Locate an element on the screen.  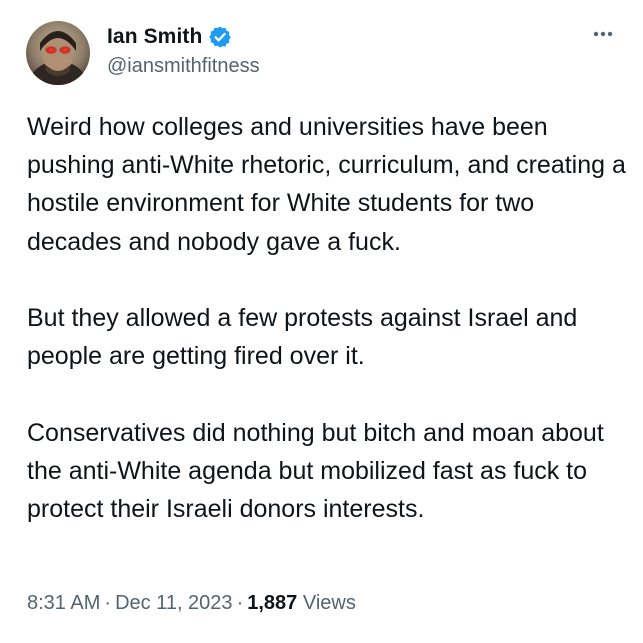
avatar is located at coordinates (58, 53).